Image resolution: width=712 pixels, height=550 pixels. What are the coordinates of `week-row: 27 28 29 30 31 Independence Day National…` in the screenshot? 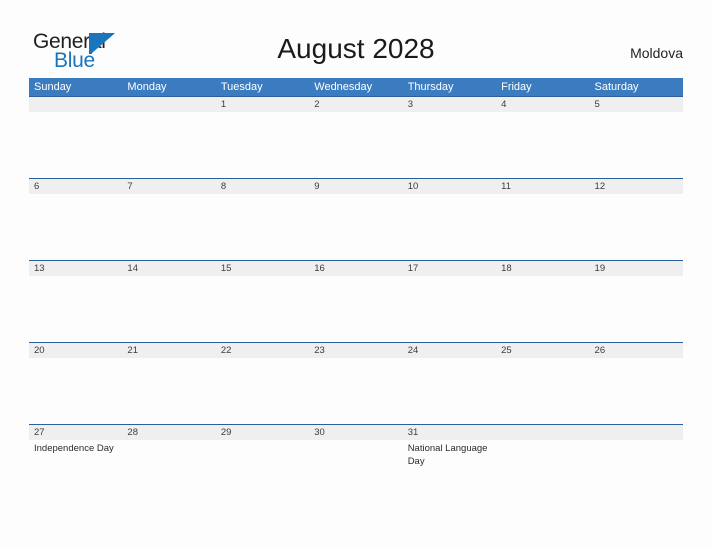 It's located at (356, 463).